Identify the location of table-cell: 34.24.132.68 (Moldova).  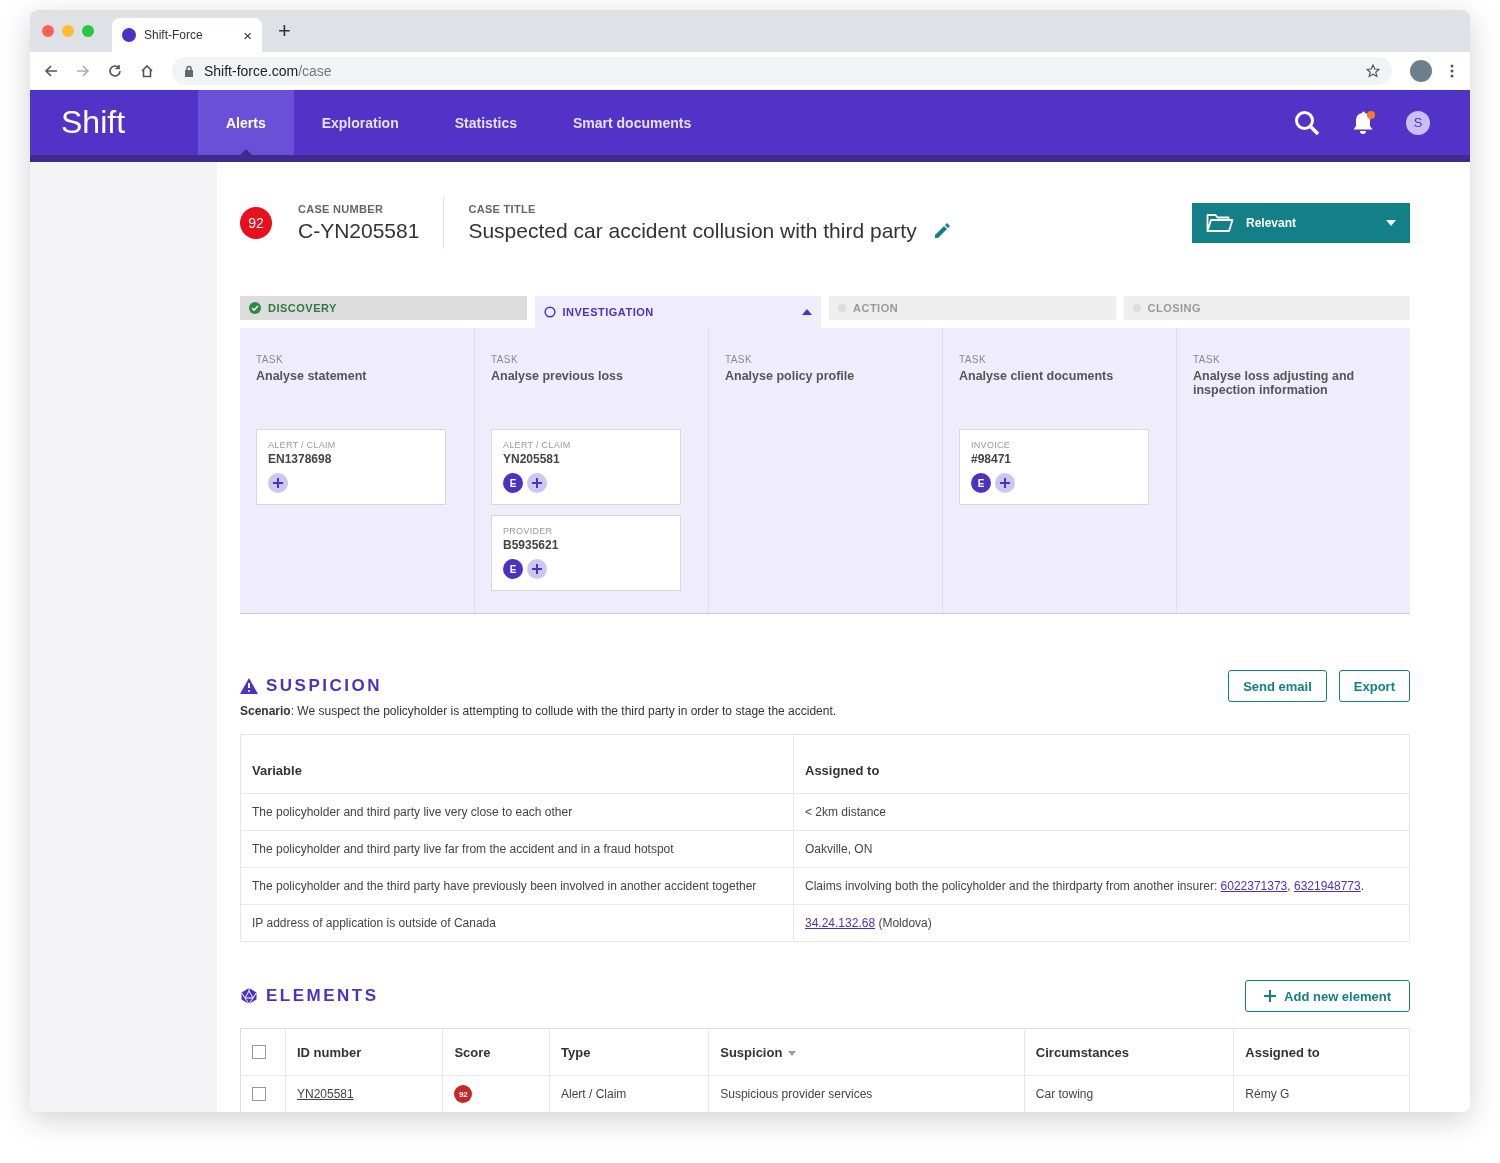
(1101, 923).